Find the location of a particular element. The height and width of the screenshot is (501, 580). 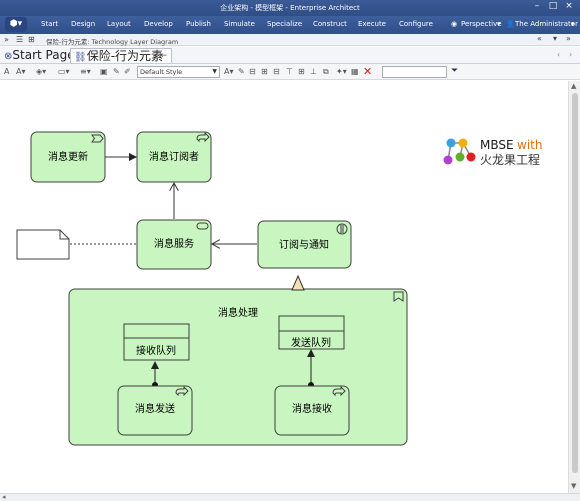

toolbar-search-input is located at coordinates (414, 72).